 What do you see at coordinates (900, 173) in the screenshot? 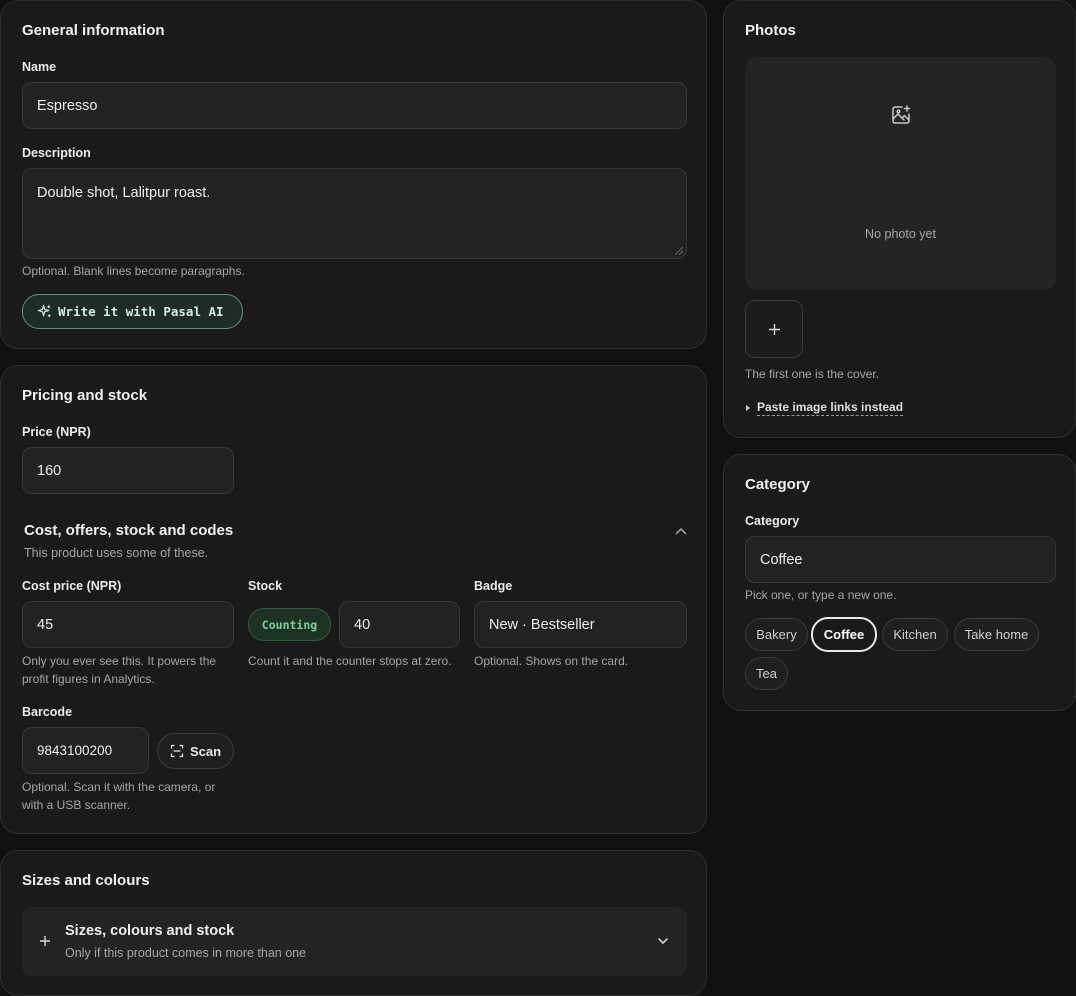
I see `photo-dropzone: No photo yet` at bounding box center [900, 173].